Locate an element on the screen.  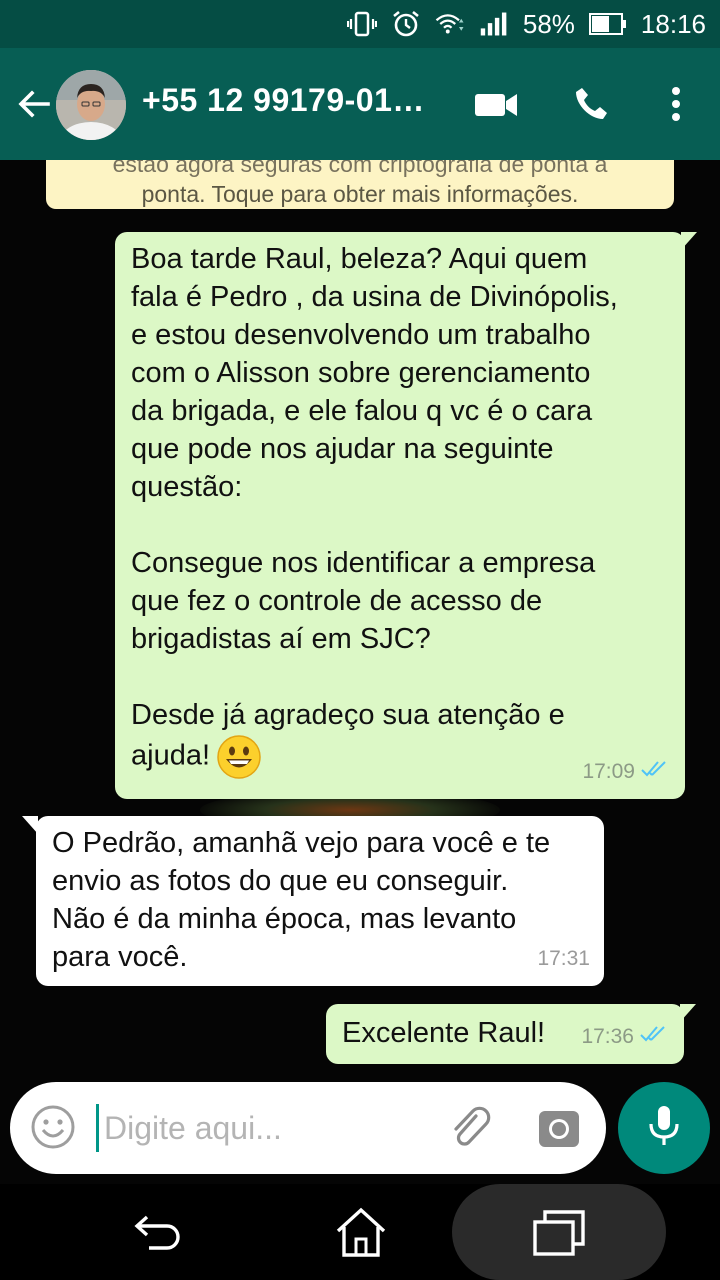
signal-icon is located at coordinates (494, 24).